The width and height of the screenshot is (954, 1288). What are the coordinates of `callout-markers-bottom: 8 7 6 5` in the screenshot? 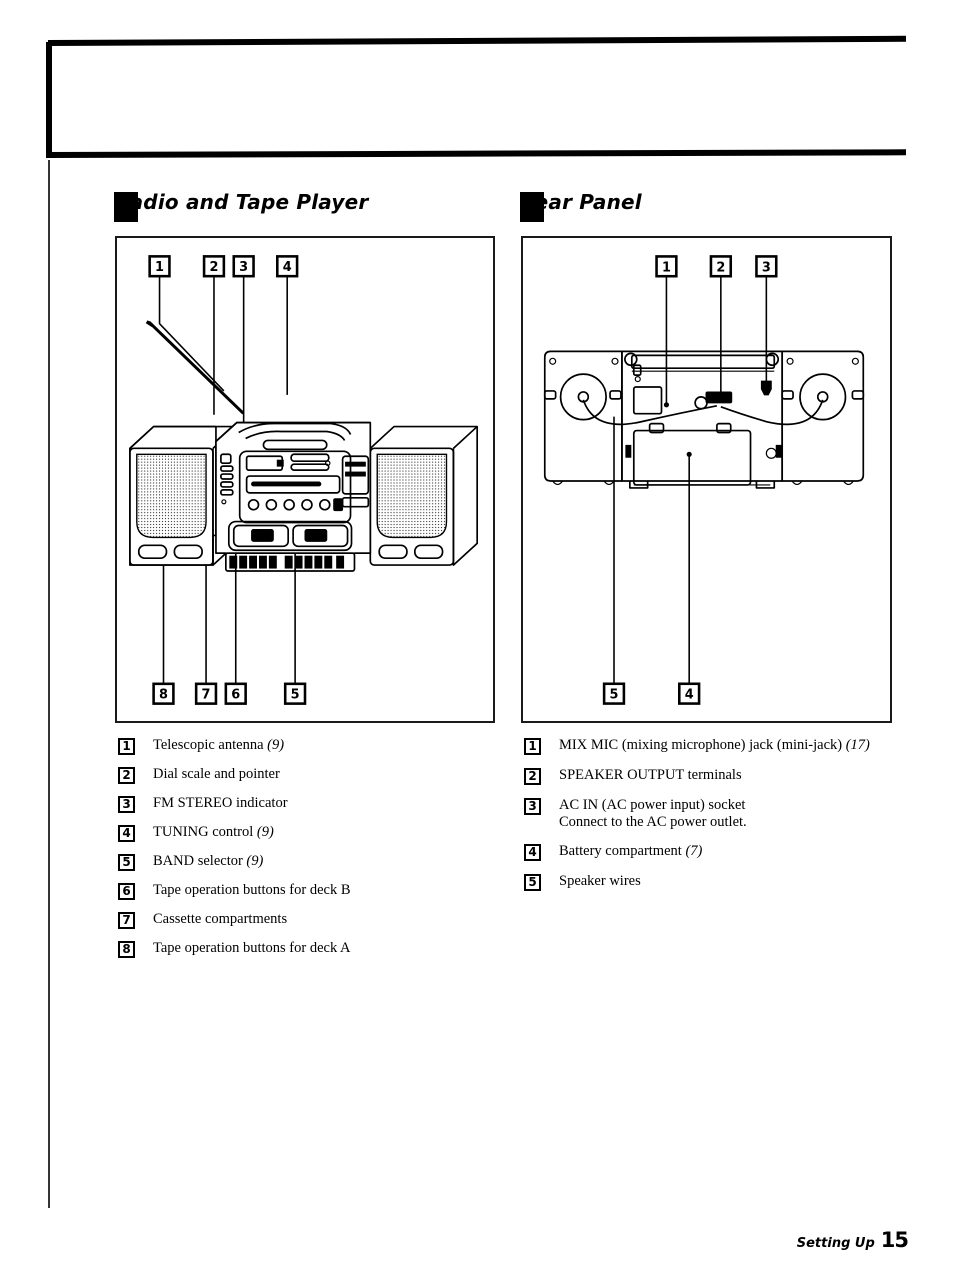 It's located at (229, 693).